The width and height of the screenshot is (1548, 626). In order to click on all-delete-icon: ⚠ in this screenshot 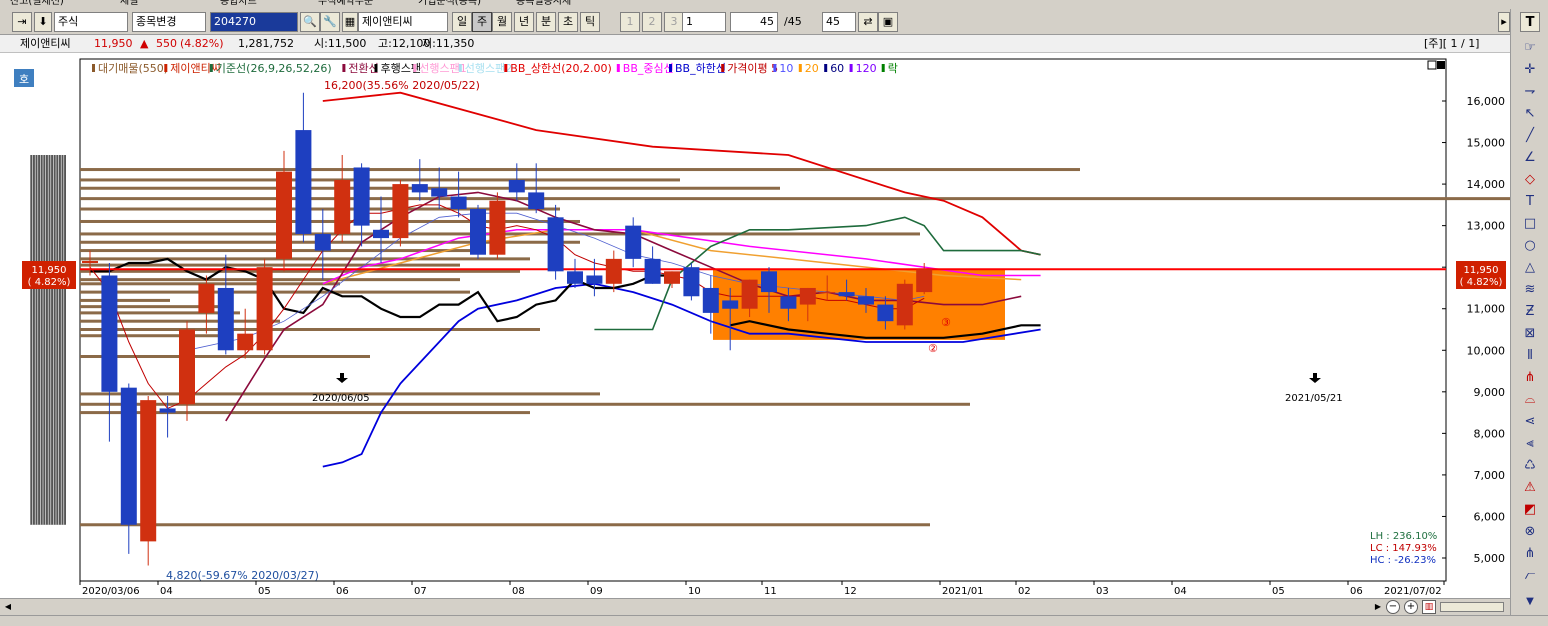, I will do `click(1530, 488)`.